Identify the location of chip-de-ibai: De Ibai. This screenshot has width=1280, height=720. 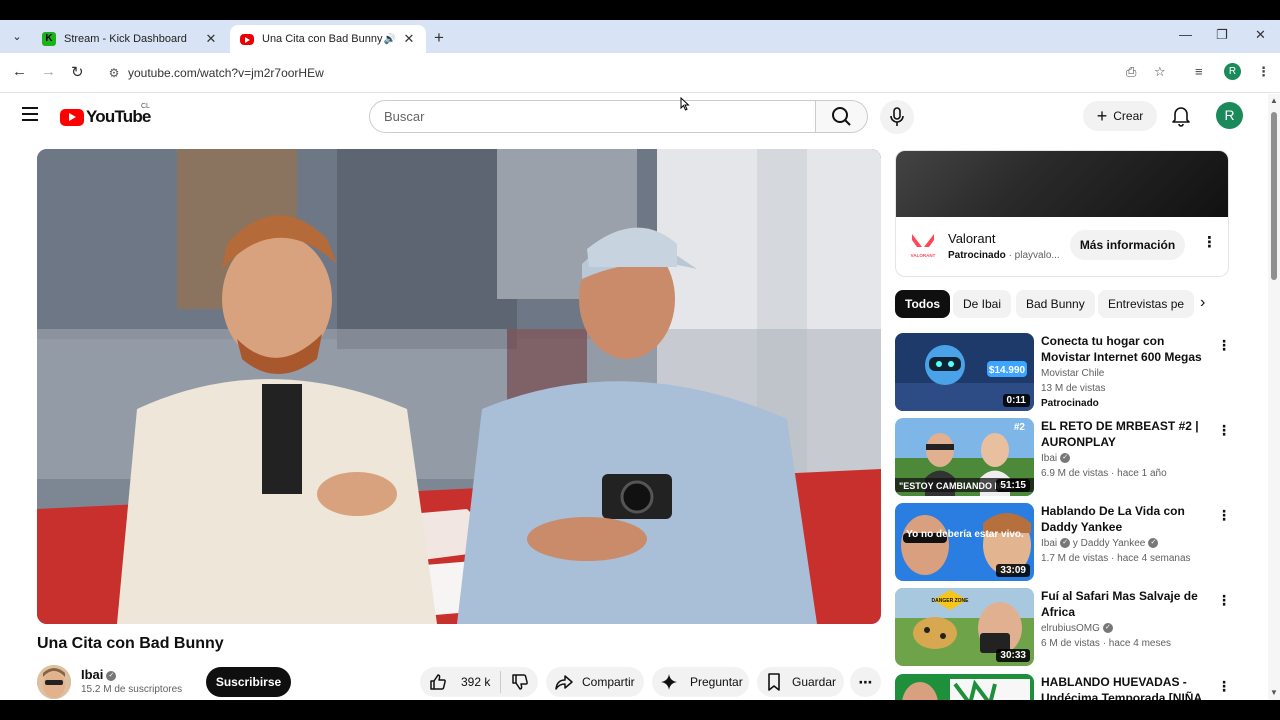
(982, 304).